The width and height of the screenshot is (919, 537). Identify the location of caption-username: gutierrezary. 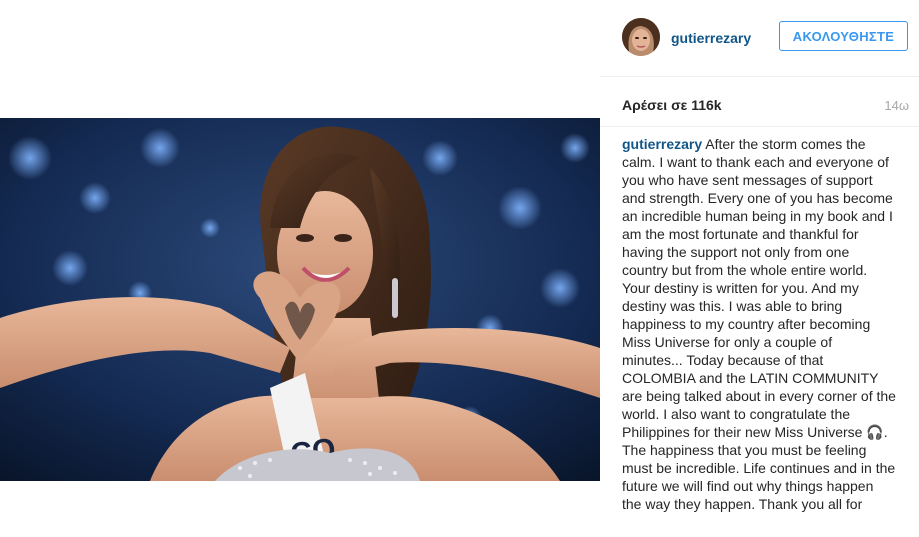
(662, 144).